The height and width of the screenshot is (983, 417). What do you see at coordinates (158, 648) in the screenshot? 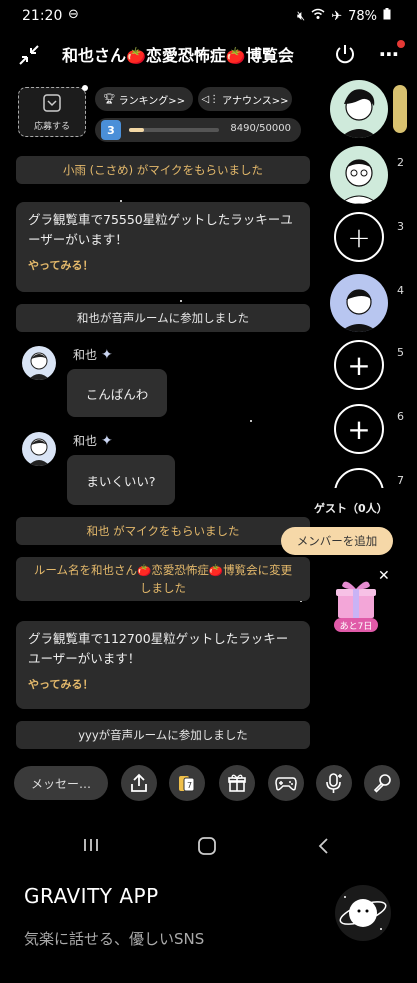
I see `lucky-text-2: グラ観覧車で112700星粒ゲットしたラッキーユーザーがいます！` at bounding box center [158, 648].